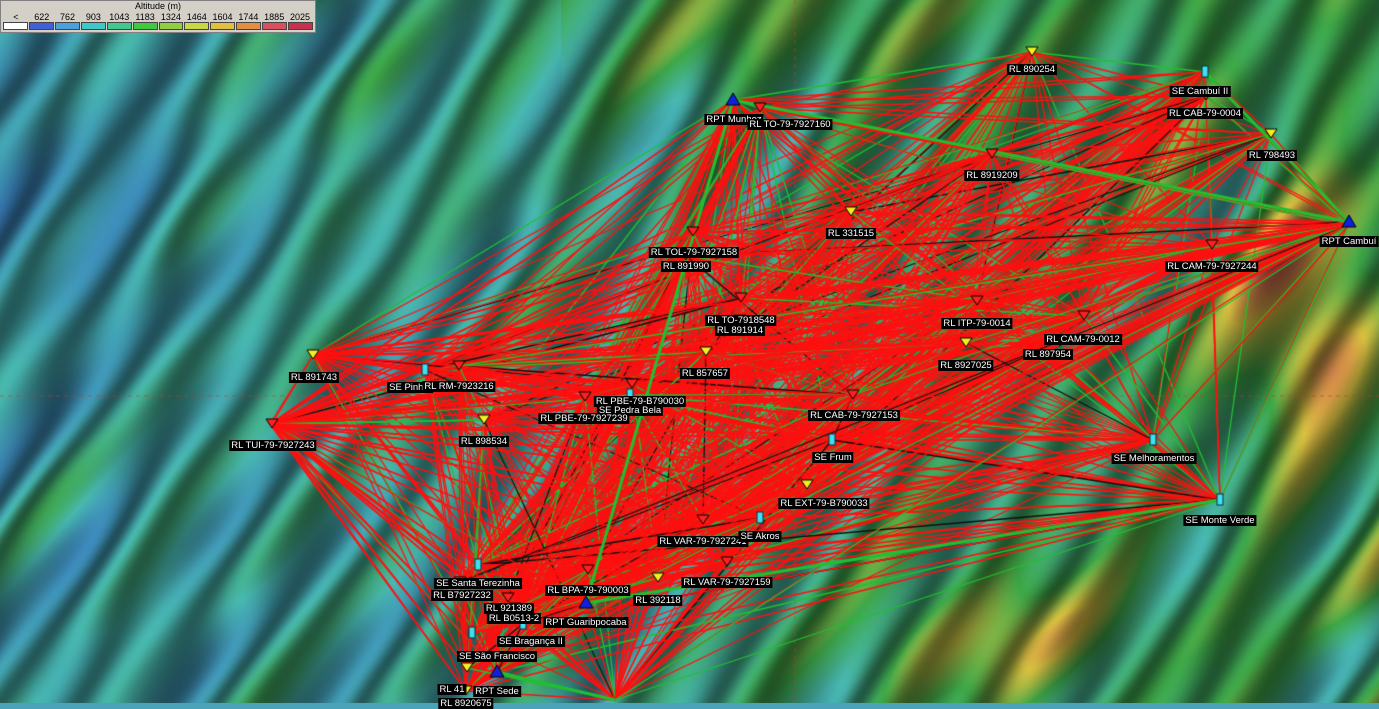 This screenshot has width=1379, height=709. Describe the element at coordinates (727, 582) in the screenshot. I see `site-label: RL VAR-79-7927159` at that location.